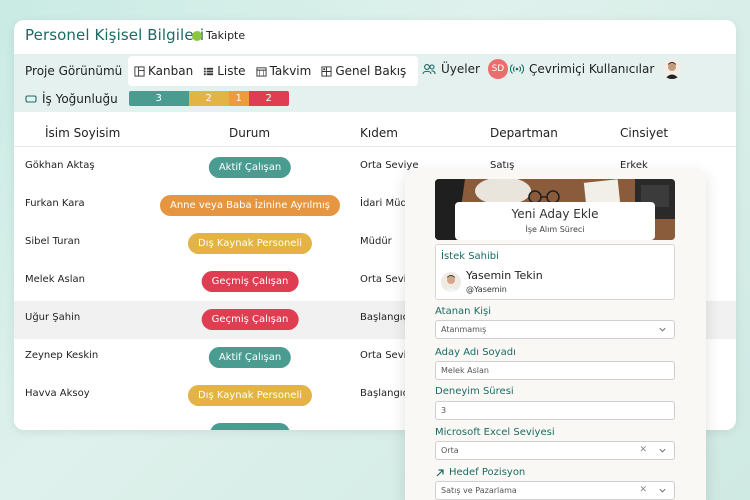  I want to click on status-badge: Takipte, so click(218, 35).